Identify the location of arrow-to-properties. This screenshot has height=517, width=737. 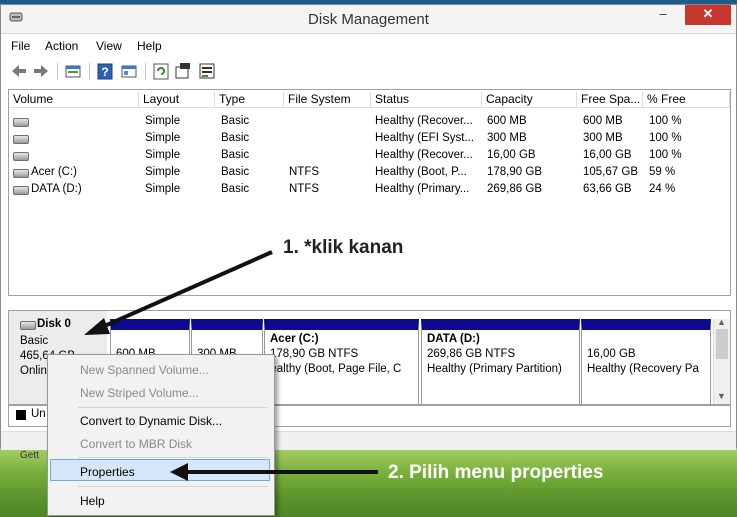
(274, 472).